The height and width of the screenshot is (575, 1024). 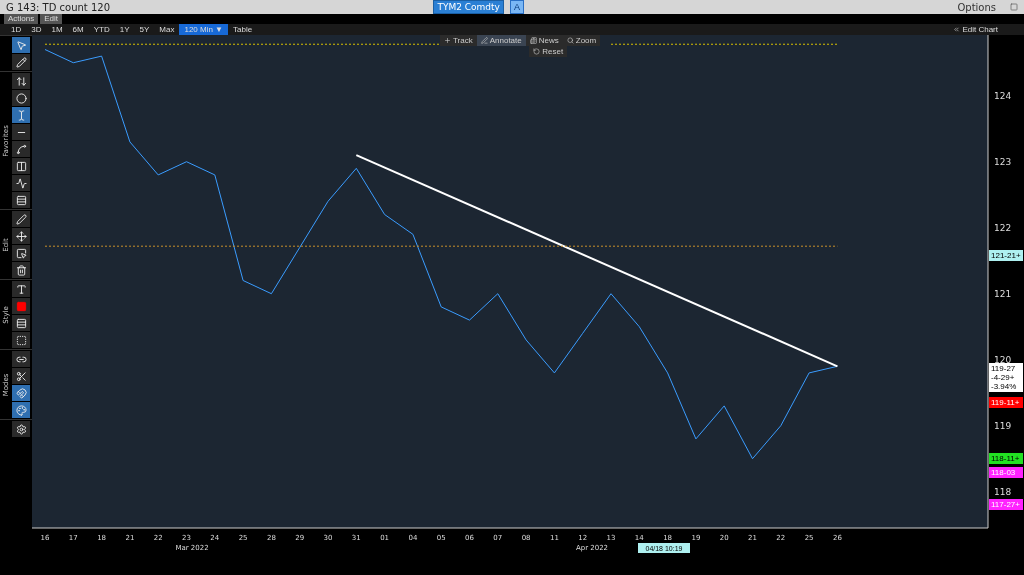 I want to click on polyline-tool-button, so click(x=21, y=183).